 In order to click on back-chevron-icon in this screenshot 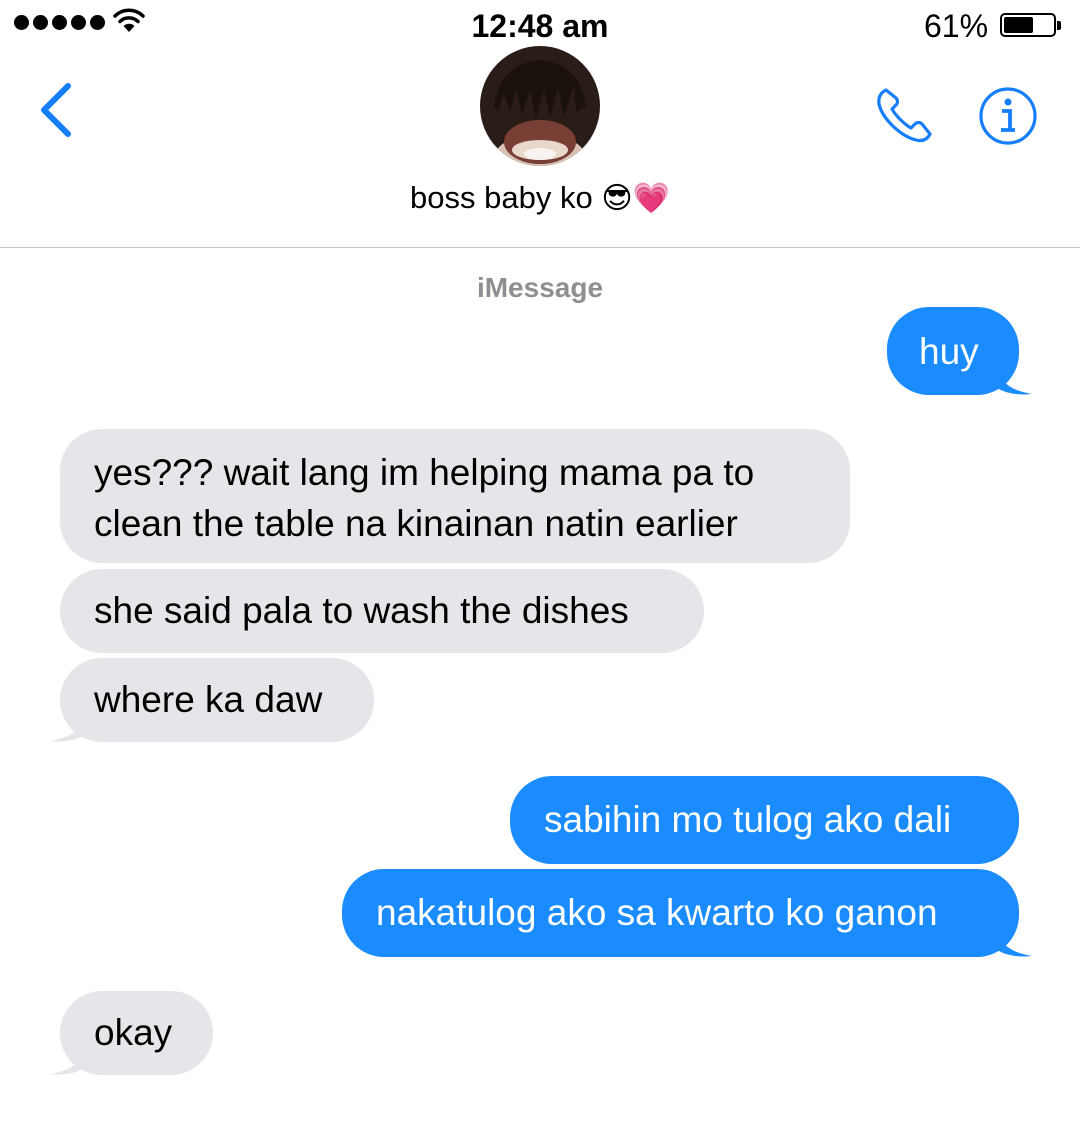, I will do `click(56, 110)`.